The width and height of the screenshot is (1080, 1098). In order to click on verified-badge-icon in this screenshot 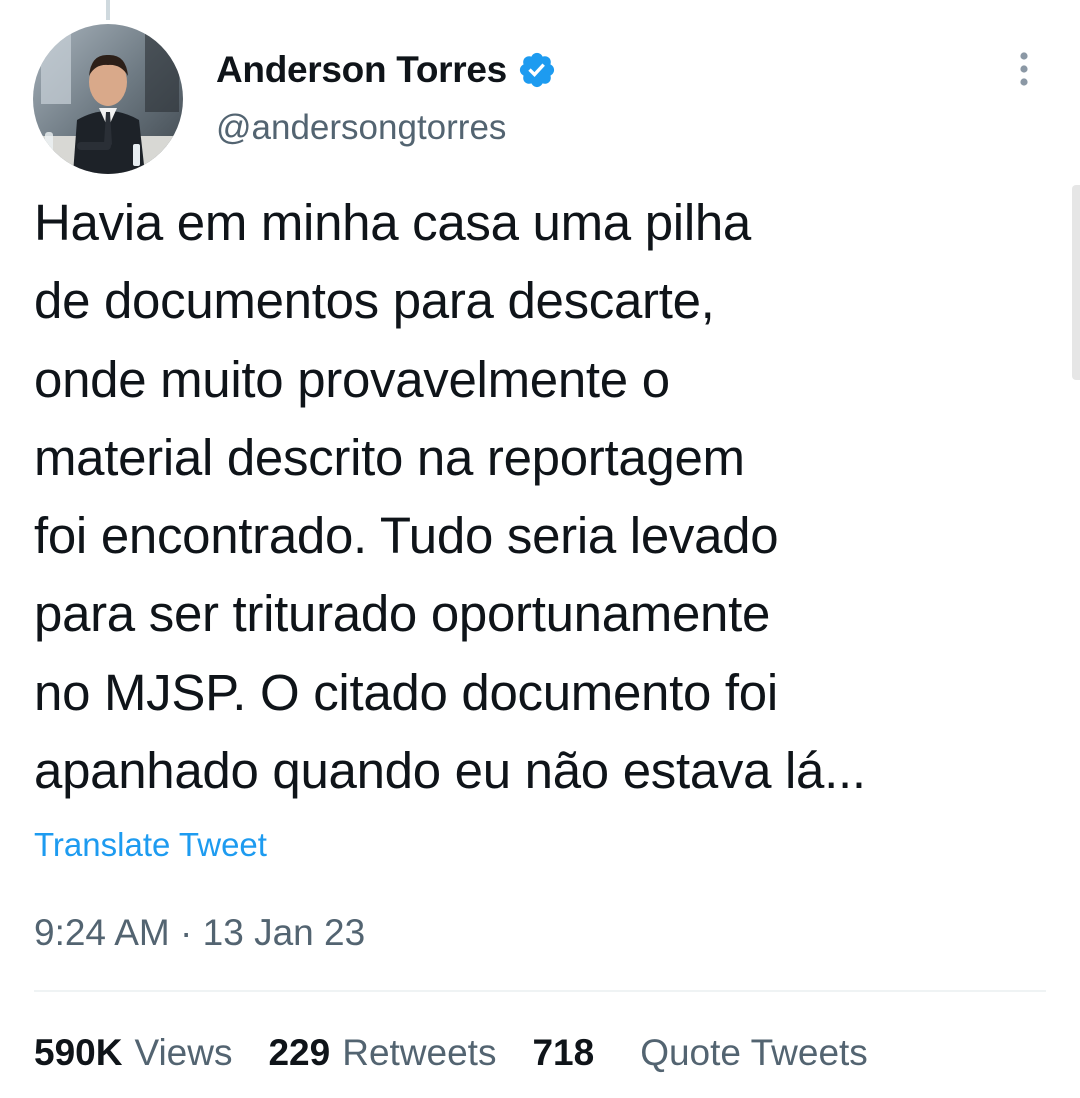, I will do `click(537, 70)`.